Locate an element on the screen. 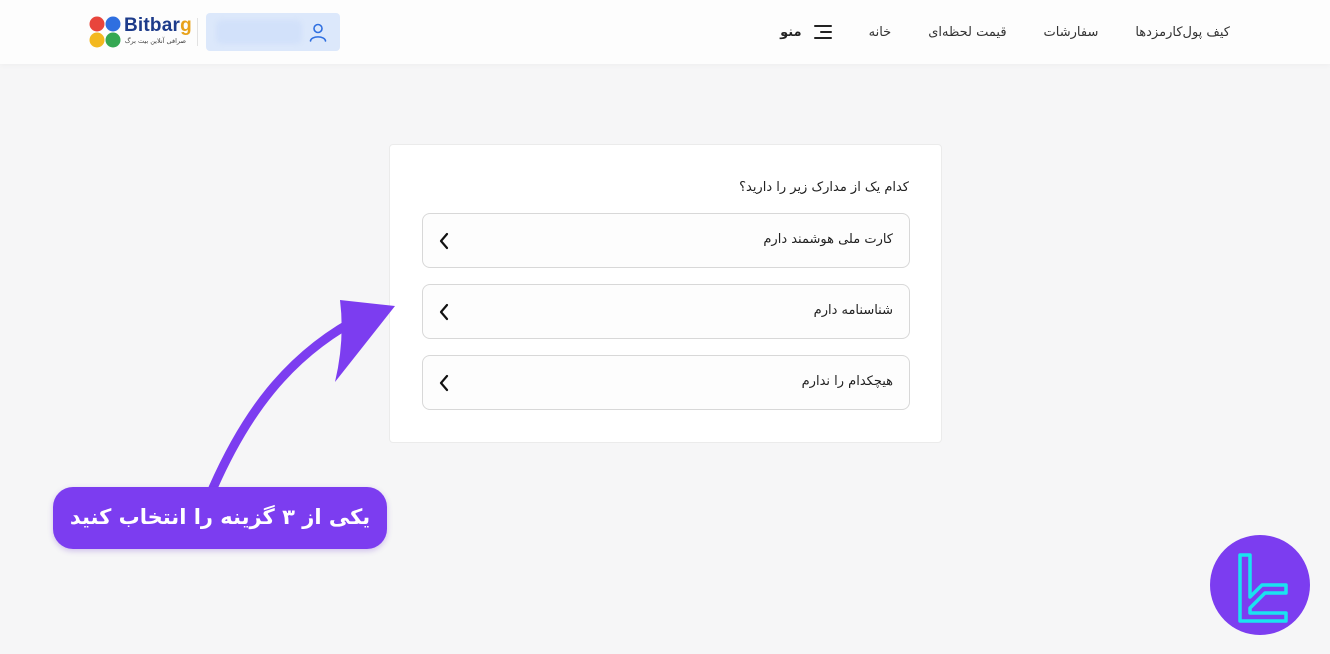  question-title: کدام یک از مدارک زیر را دارید؟ is located at coordinates (824, 187).